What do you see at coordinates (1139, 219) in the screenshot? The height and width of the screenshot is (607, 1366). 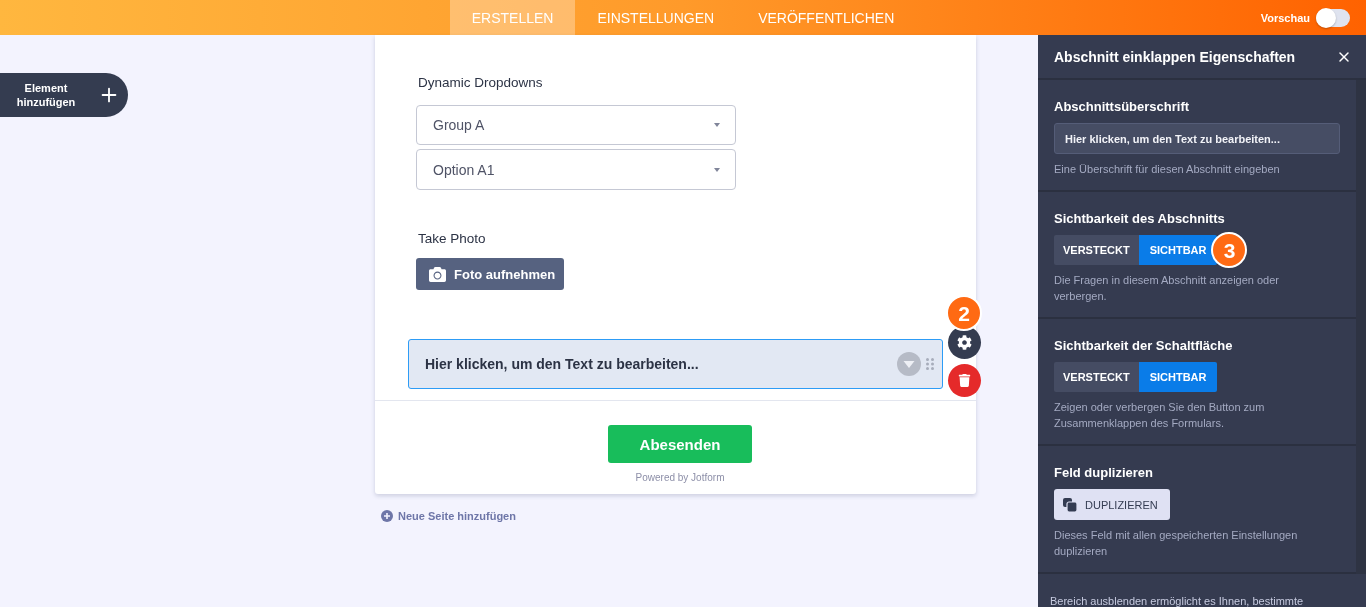 I see `section-label: Sichtbarkeit des Abschnitts` at bounding box center [1139, 219].